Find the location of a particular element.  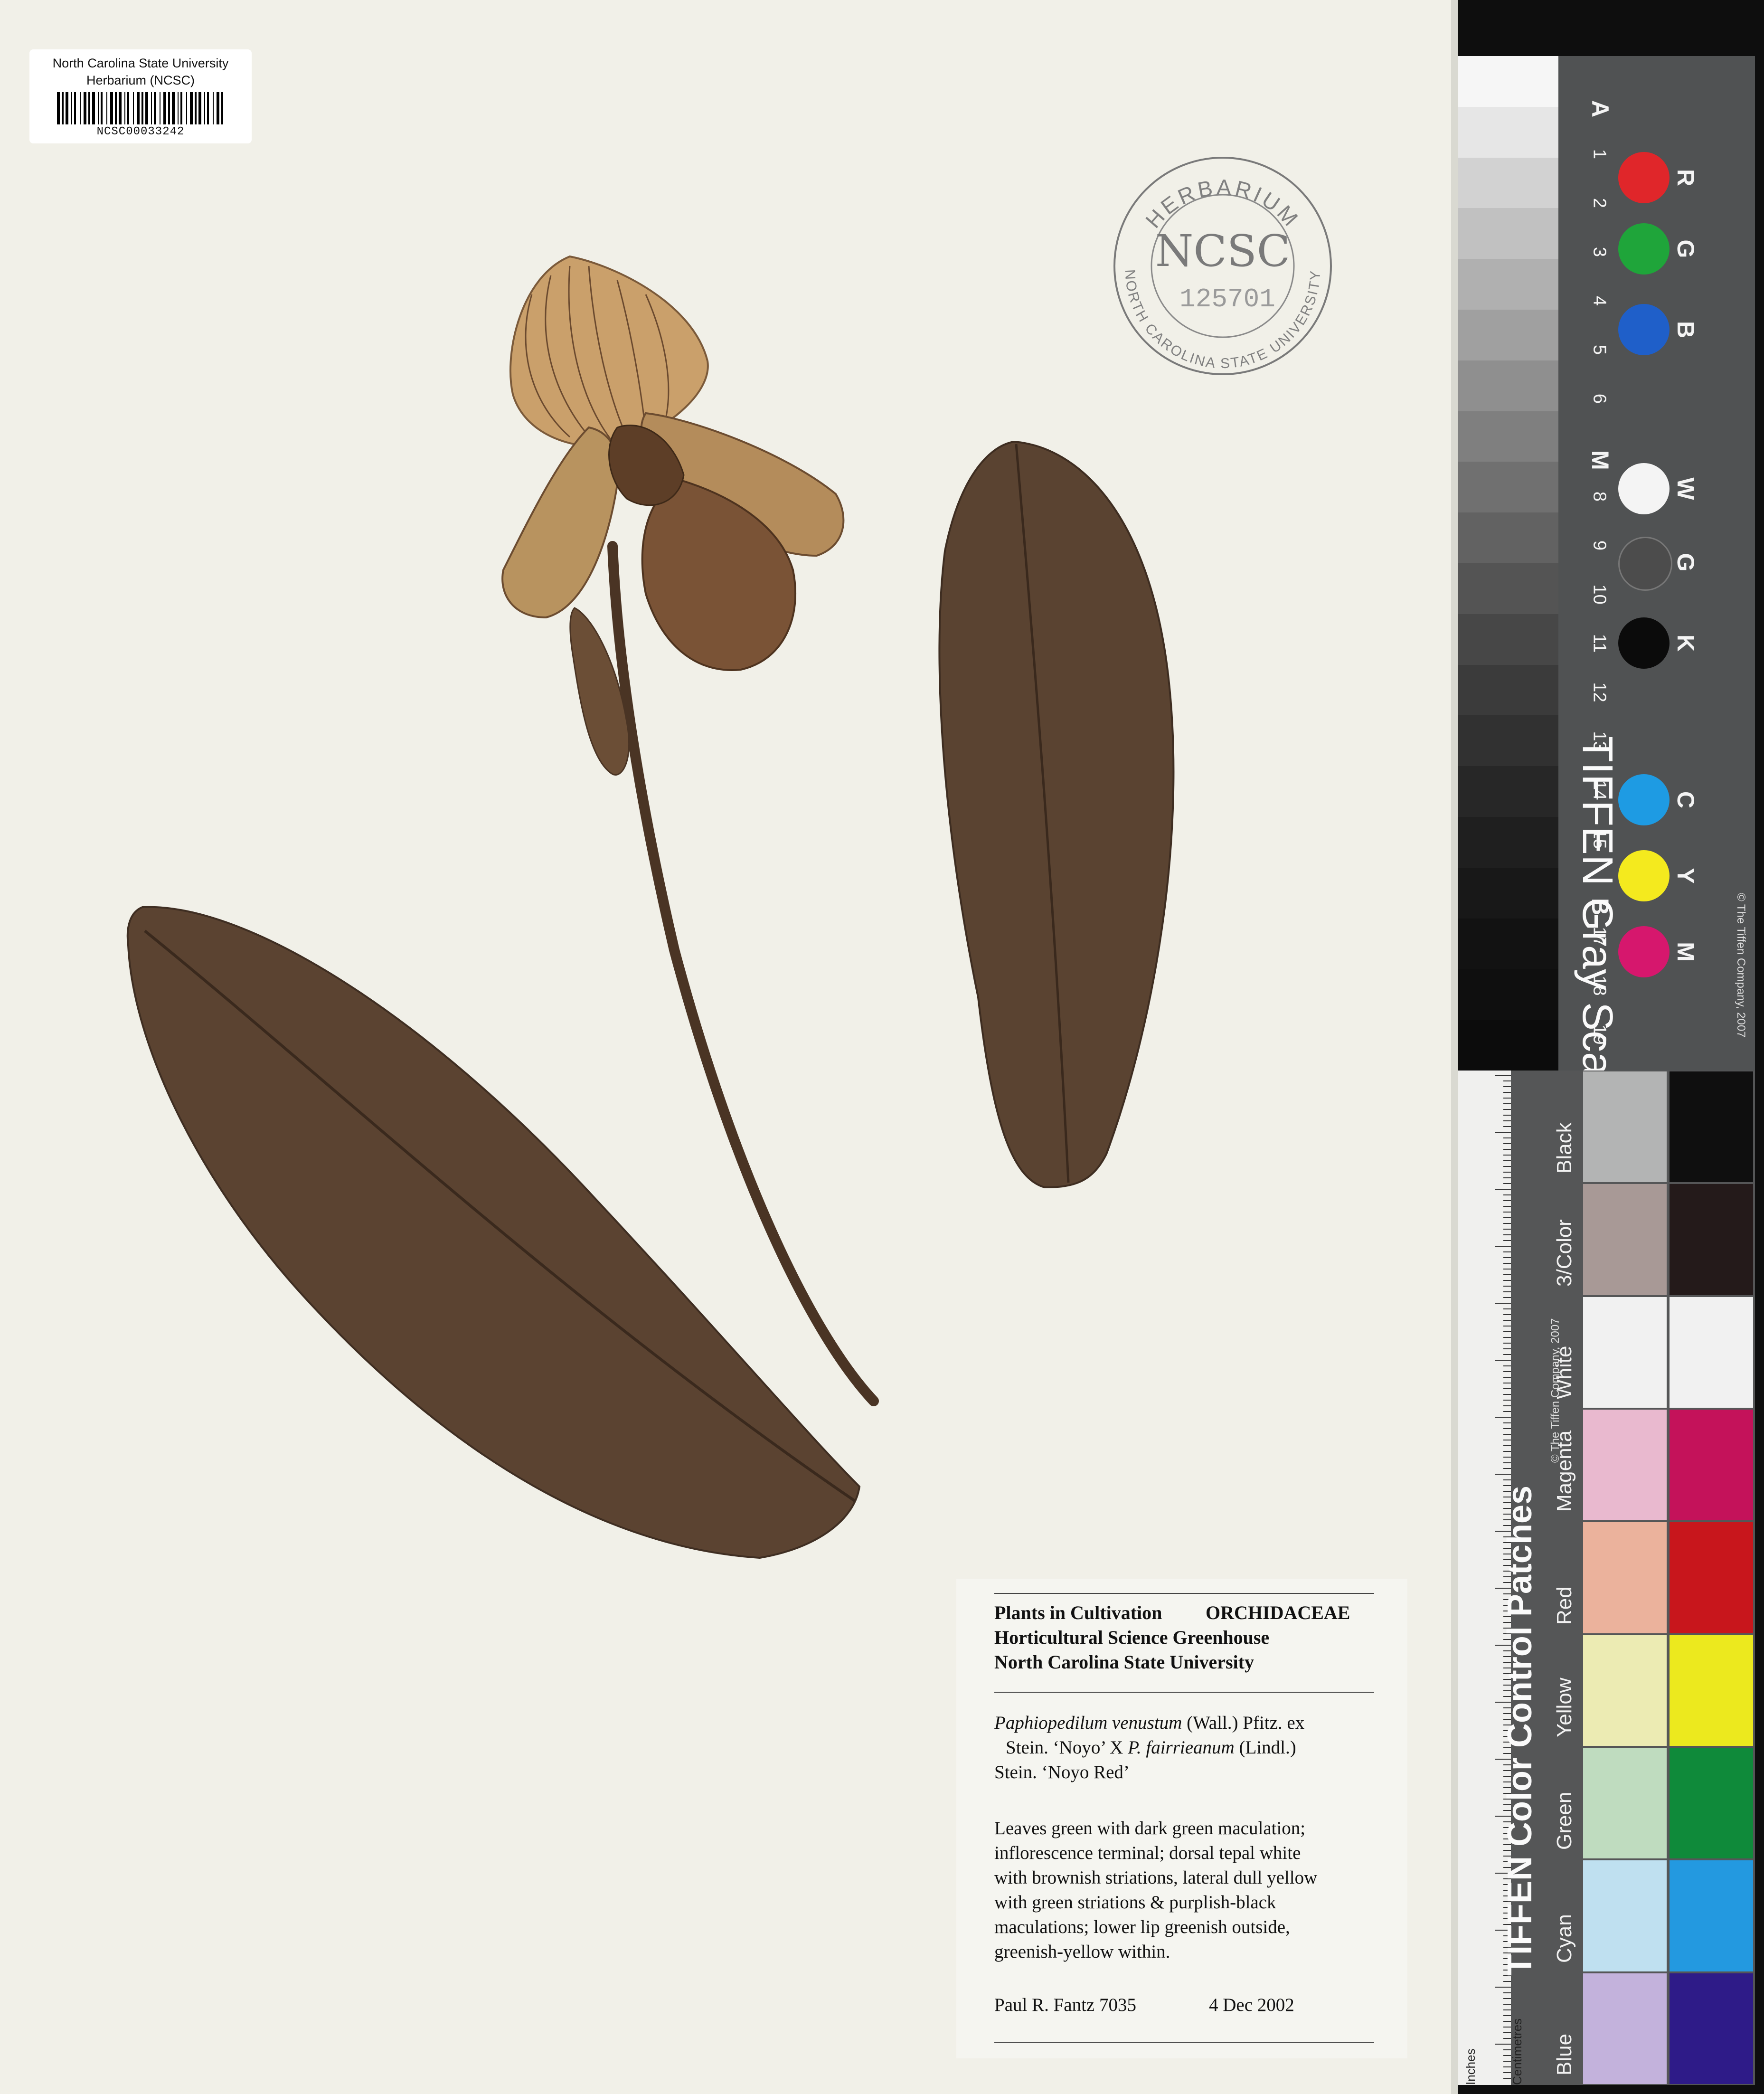

color-dot-label: R is located at coordinates (1685, 178).